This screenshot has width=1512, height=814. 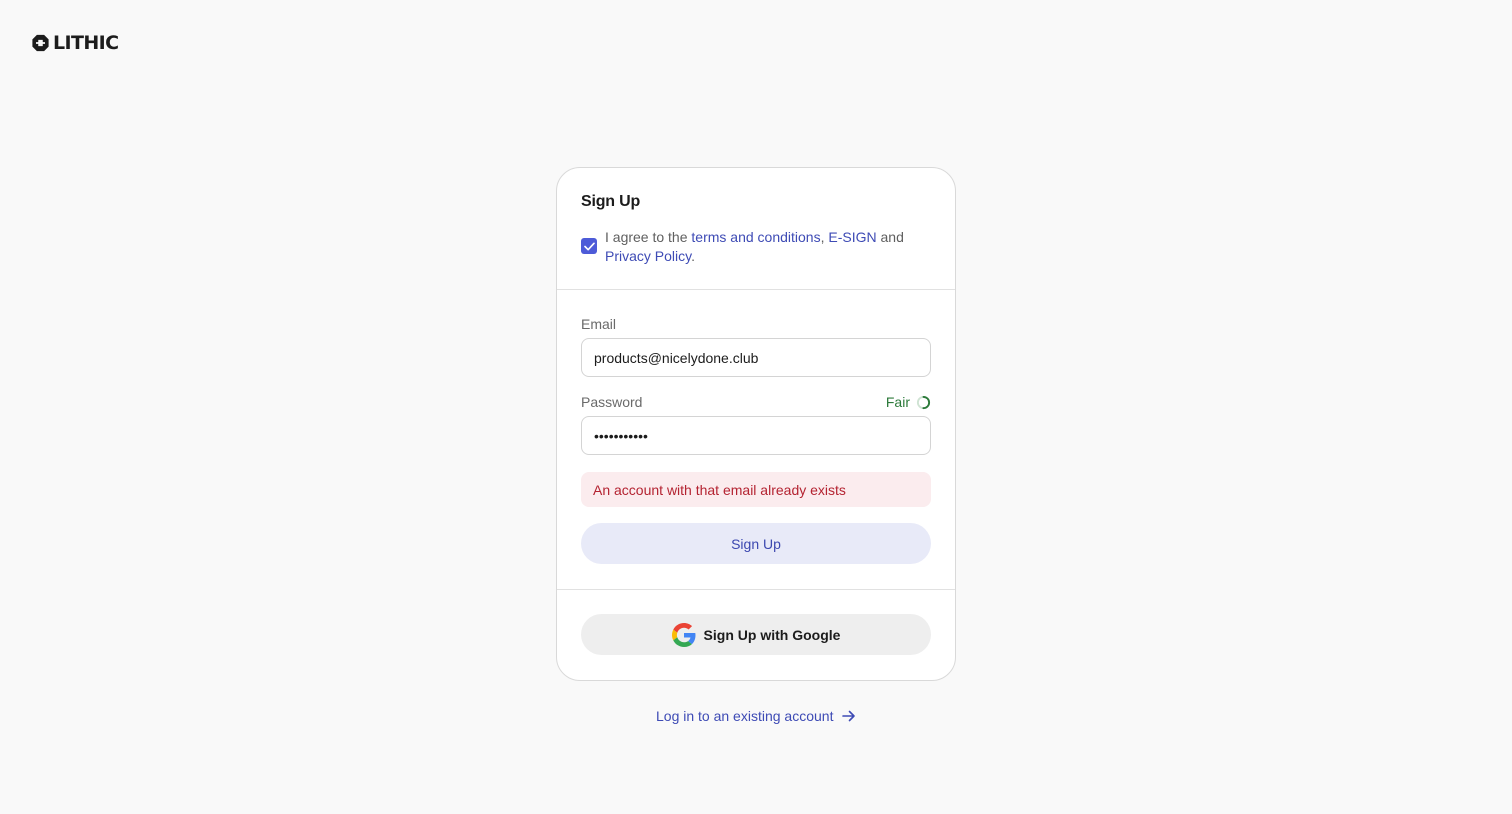 What do you see at coordinates (890, 237) in the screenshot?
I see `agree-sep2: and` at bounding box center [890, 237].